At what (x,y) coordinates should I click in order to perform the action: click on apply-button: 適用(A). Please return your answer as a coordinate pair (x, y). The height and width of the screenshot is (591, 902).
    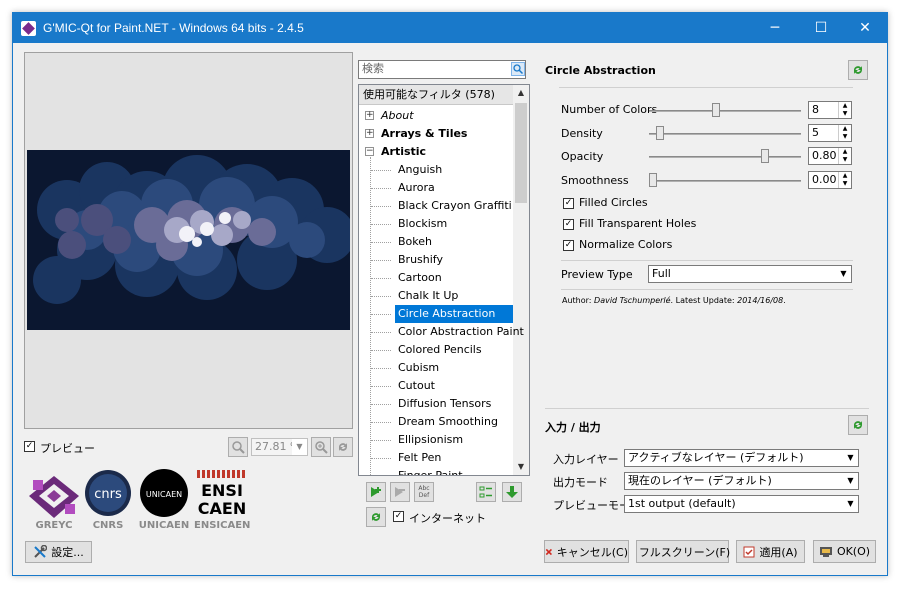
    Looking at the image, I should click on (770, 551).